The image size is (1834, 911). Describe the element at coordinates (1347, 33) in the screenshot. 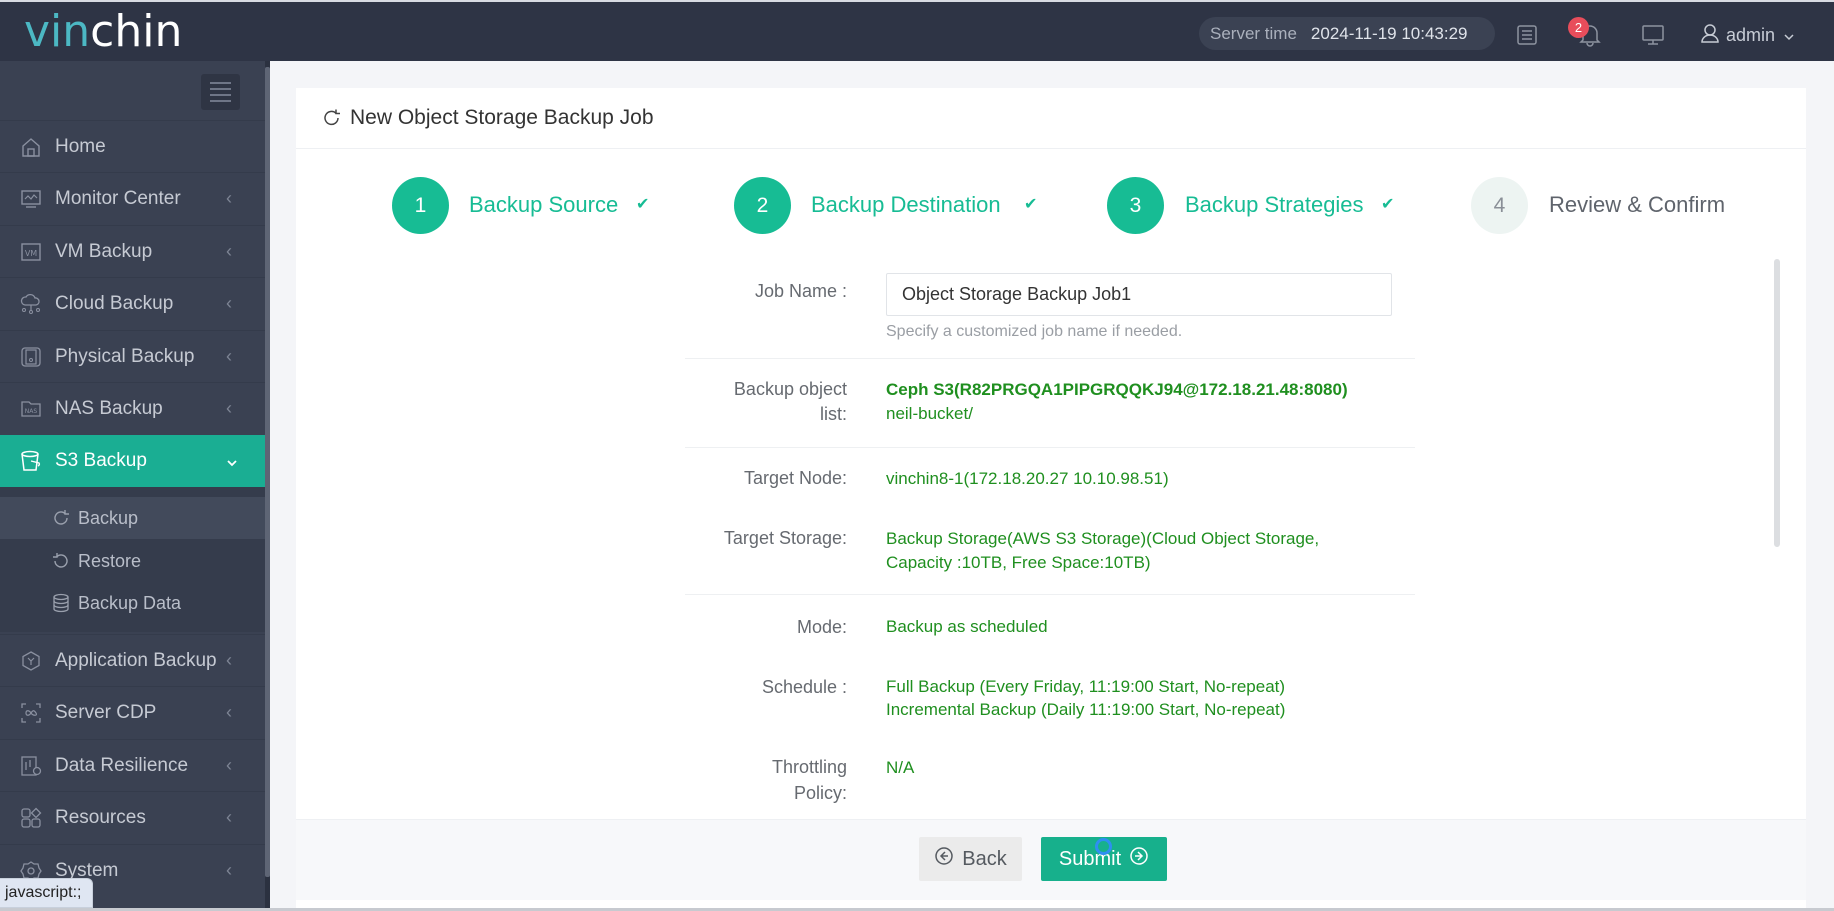

I see `server-time: Server time 2024-11-19 10:43:29` at that location.